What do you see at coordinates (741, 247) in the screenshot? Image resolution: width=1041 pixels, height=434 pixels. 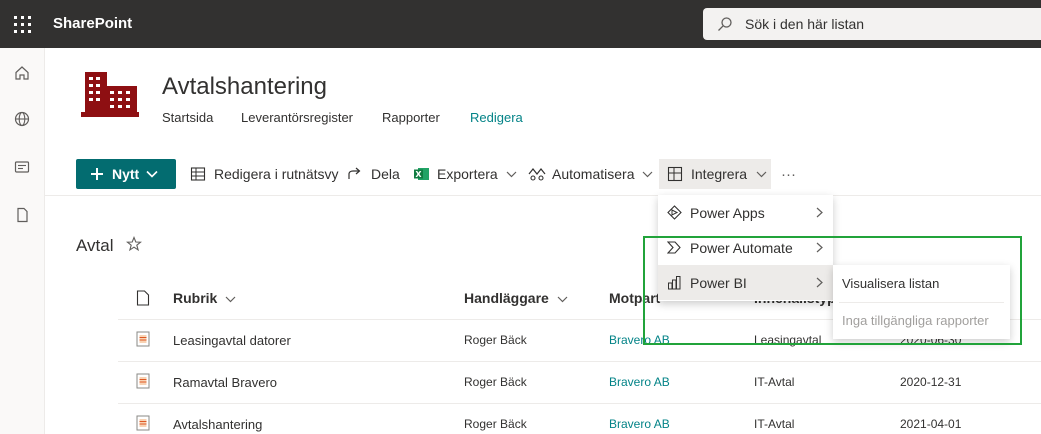 I see `menu-item-label: Power Automate` at bounding box center [741, 247].